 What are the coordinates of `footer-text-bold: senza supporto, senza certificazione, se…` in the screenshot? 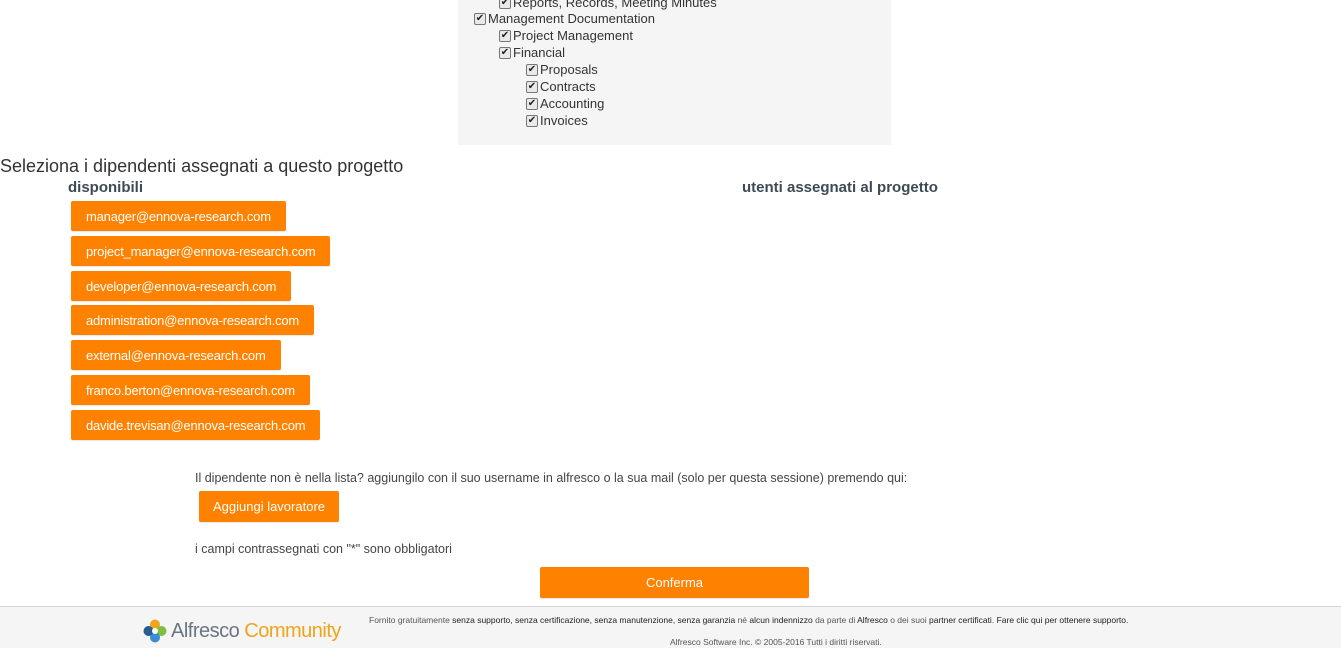 It's located at (594, 620).